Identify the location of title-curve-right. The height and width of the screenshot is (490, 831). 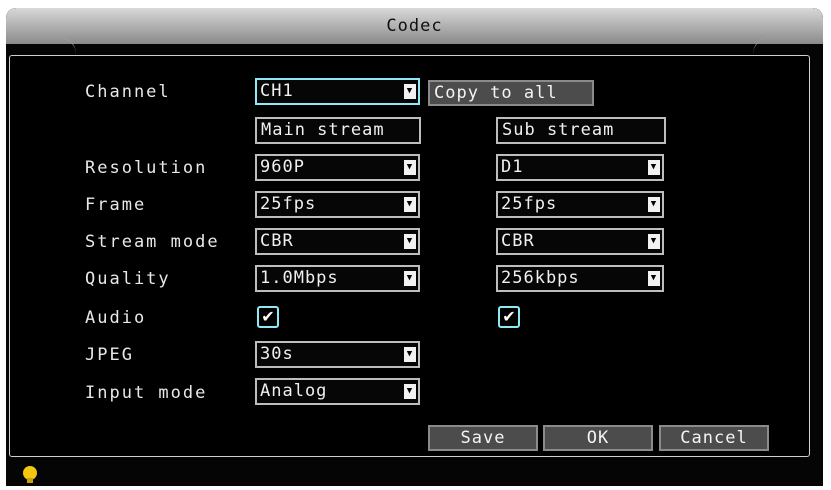
(788, 45).